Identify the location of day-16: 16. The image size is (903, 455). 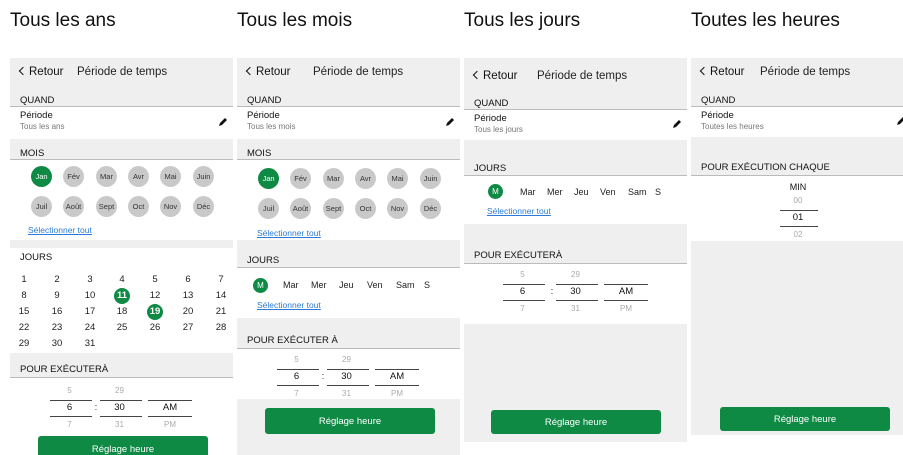
(57, 312).